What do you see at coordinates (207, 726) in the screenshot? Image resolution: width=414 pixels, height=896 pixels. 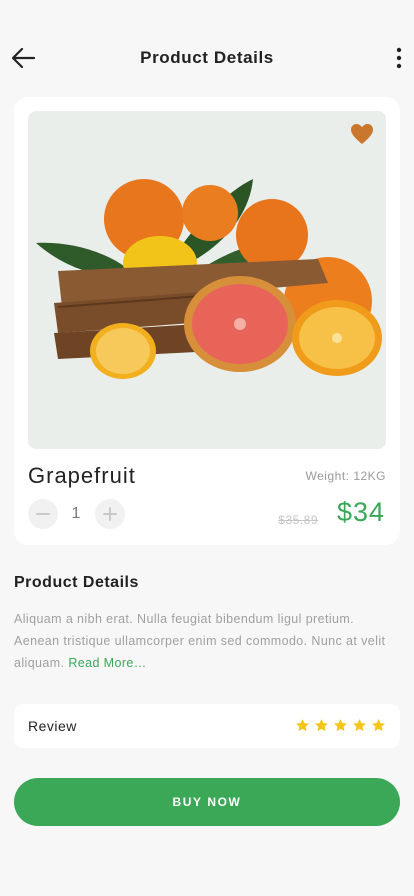 I see `review-row: Review` at bounding box center [207, 726].